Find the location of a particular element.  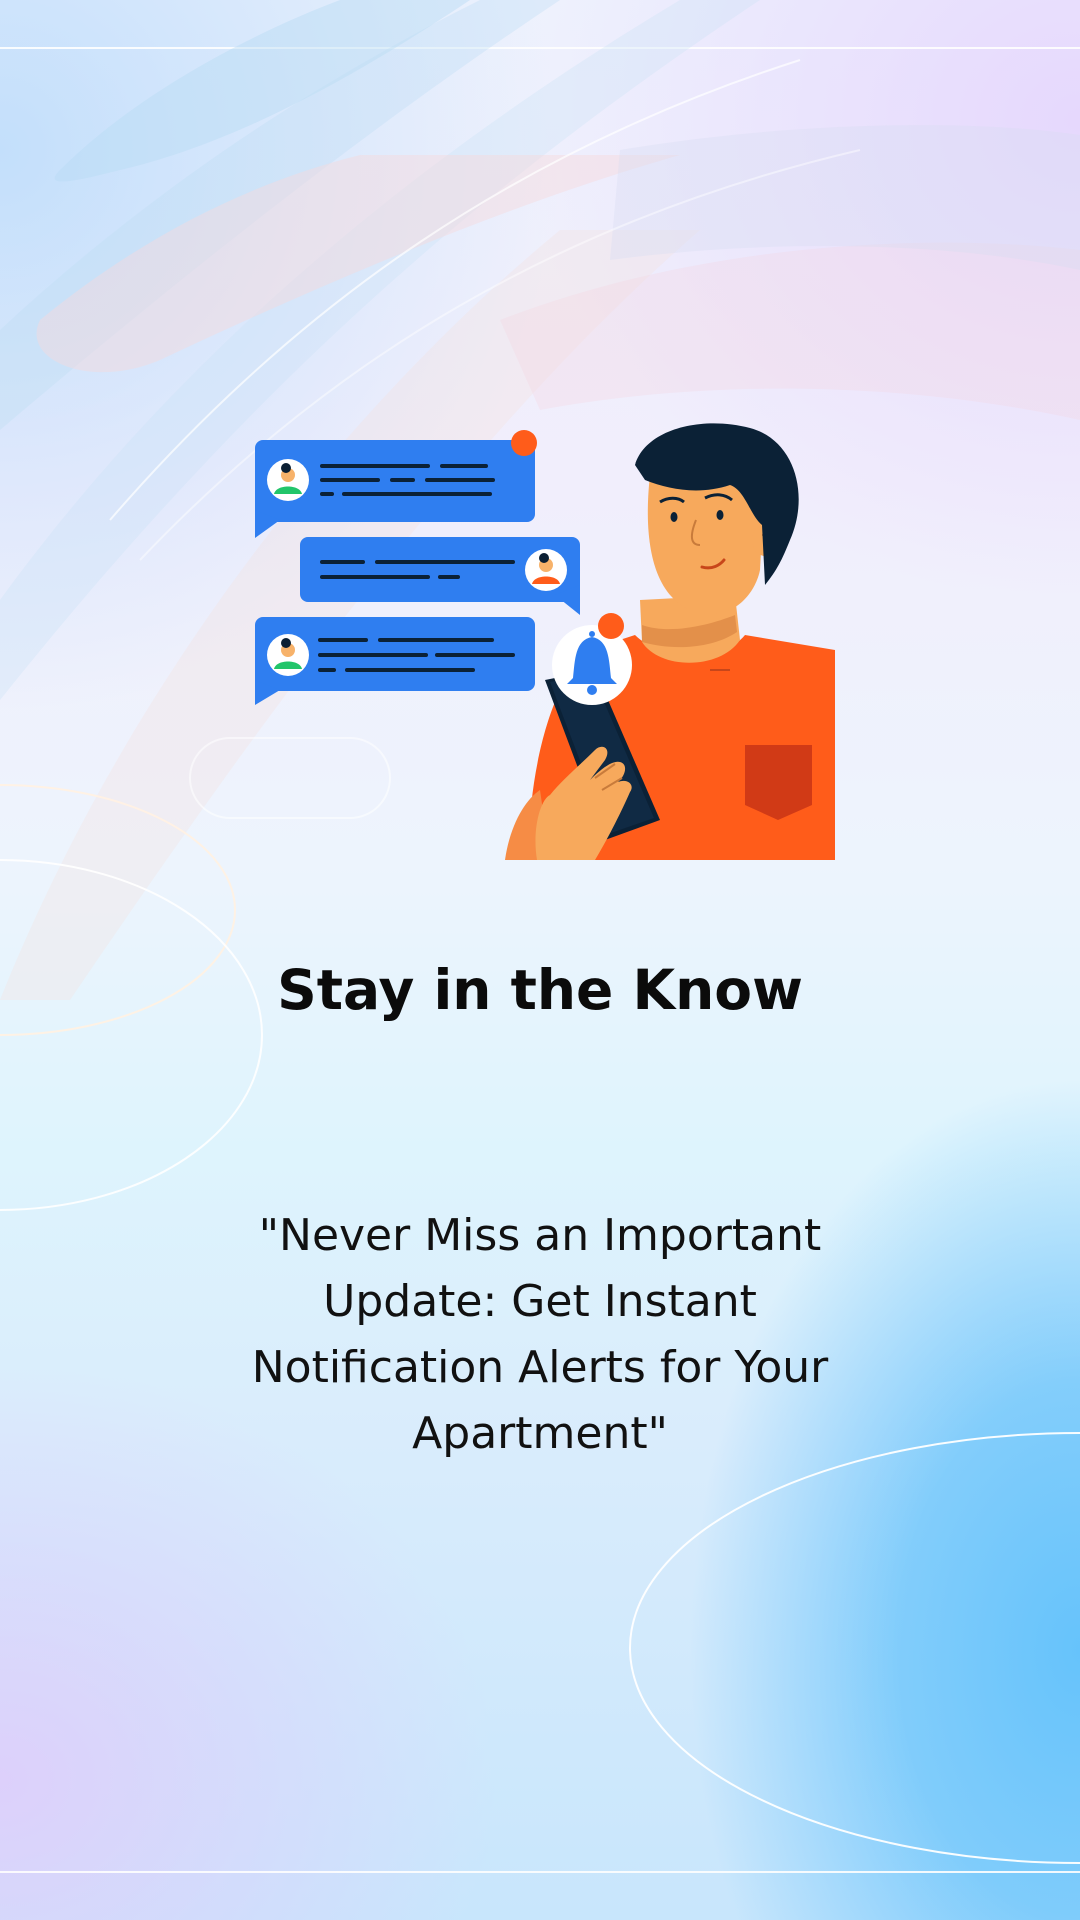

person-holding-phone-icon is located at coordinates (670, 641).